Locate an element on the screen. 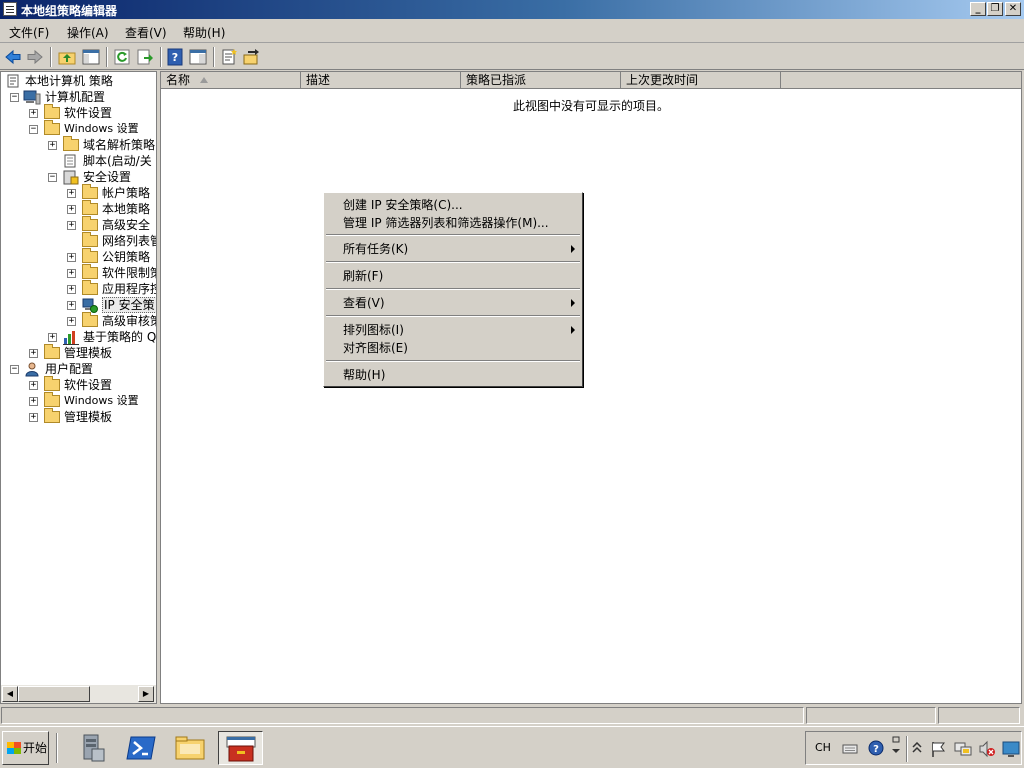 This screenshot has height=768, width=1024. tree-horizontal-scrollbar: ◀ ▶ is located at coordinates (78, 694).